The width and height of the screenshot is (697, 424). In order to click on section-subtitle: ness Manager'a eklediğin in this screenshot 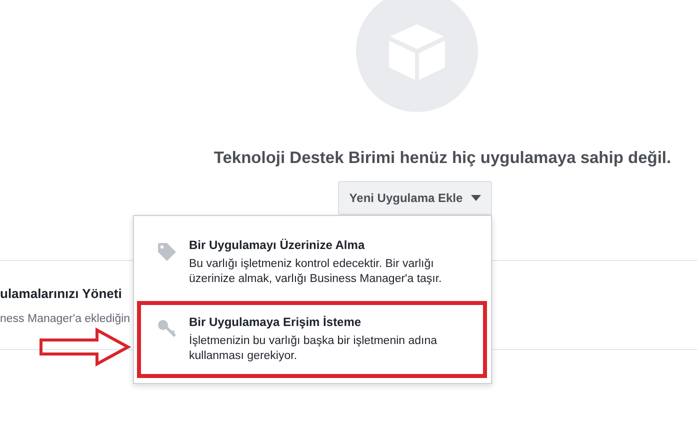, I will do `click(65, 319)`.